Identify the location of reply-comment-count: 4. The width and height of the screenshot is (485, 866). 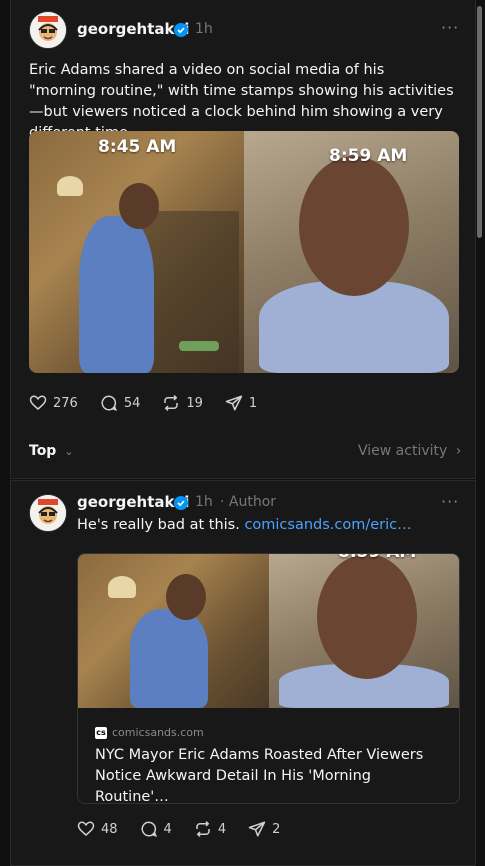
(167, 829).